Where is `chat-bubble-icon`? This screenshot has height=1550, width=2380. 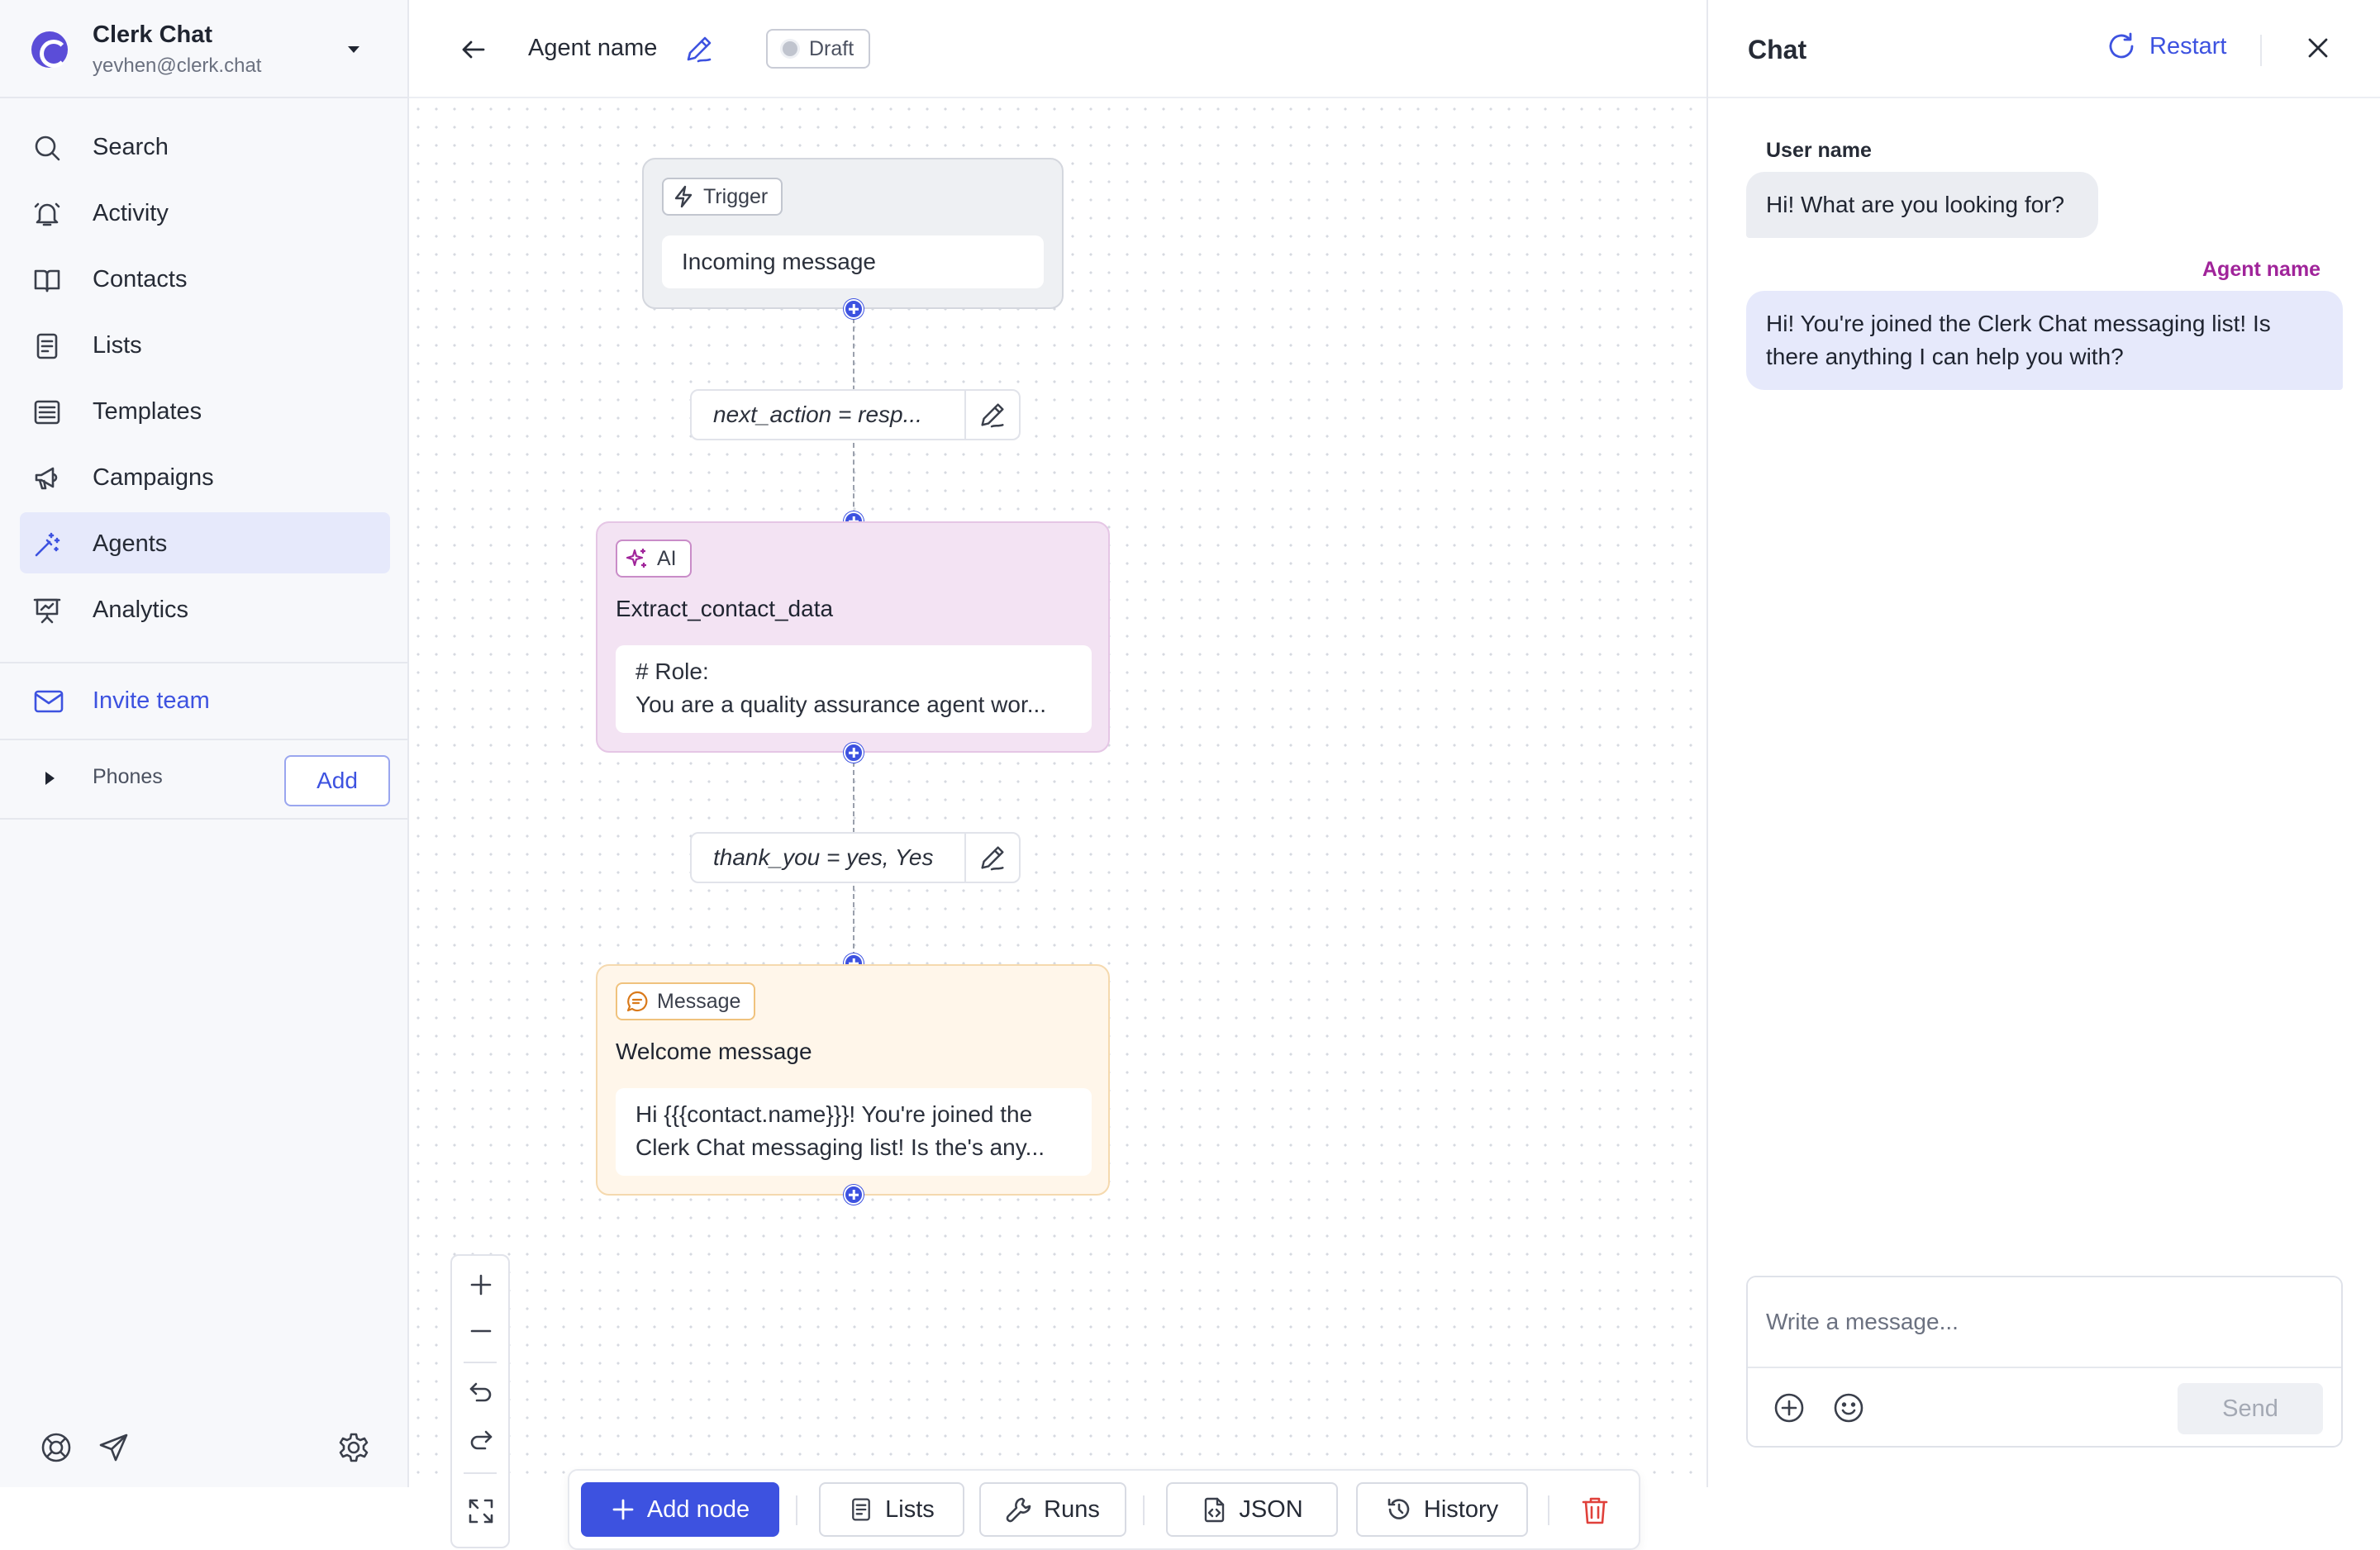 chat-bubble-icon is located at coordinates (637, 1001).